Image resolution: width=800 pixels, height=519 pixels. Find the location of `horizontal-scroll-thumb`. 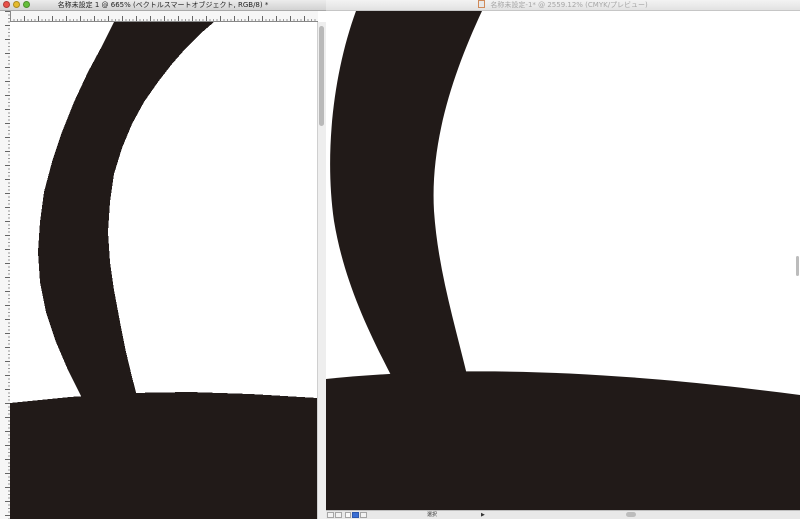

horizontal-scroll-thumb is located at coordinates (631, 514).